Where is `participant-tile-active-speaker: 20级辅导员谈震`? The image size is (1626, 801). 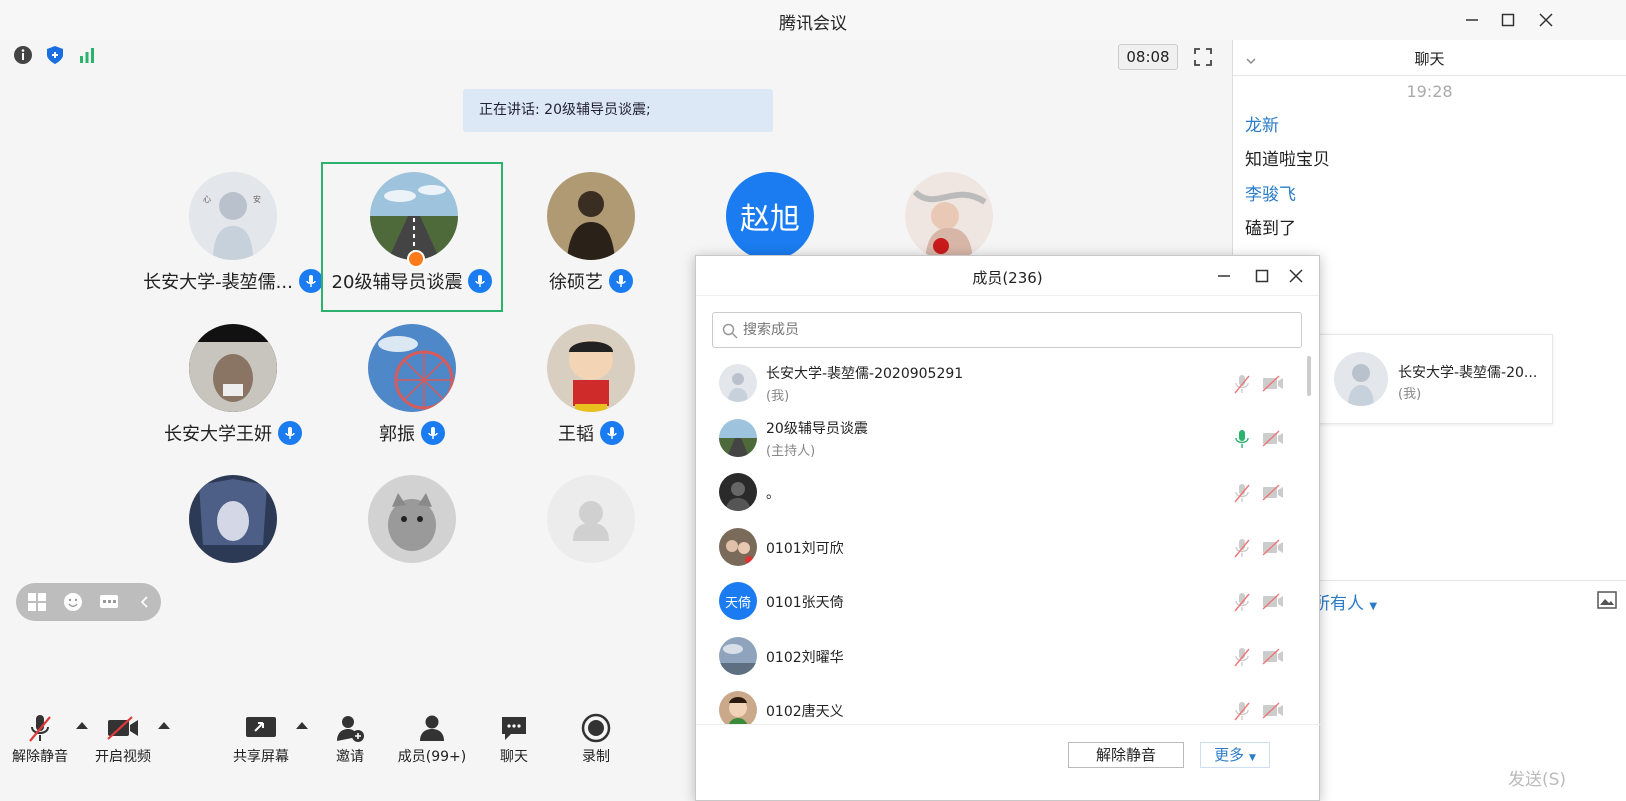
participant-tile-active-speaker: 20级辅导员谈震 is located at coordinates (412, 237).